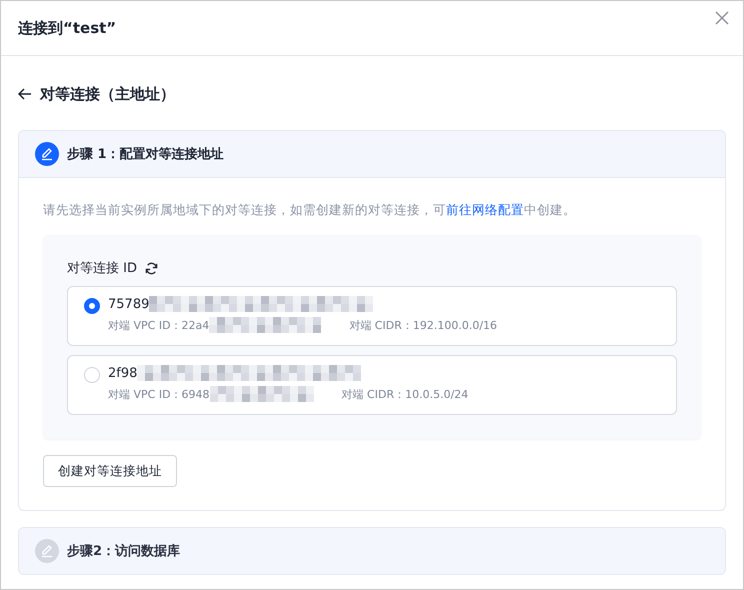  I want to click on vpc-id-value: 6948, so click(196, 394).